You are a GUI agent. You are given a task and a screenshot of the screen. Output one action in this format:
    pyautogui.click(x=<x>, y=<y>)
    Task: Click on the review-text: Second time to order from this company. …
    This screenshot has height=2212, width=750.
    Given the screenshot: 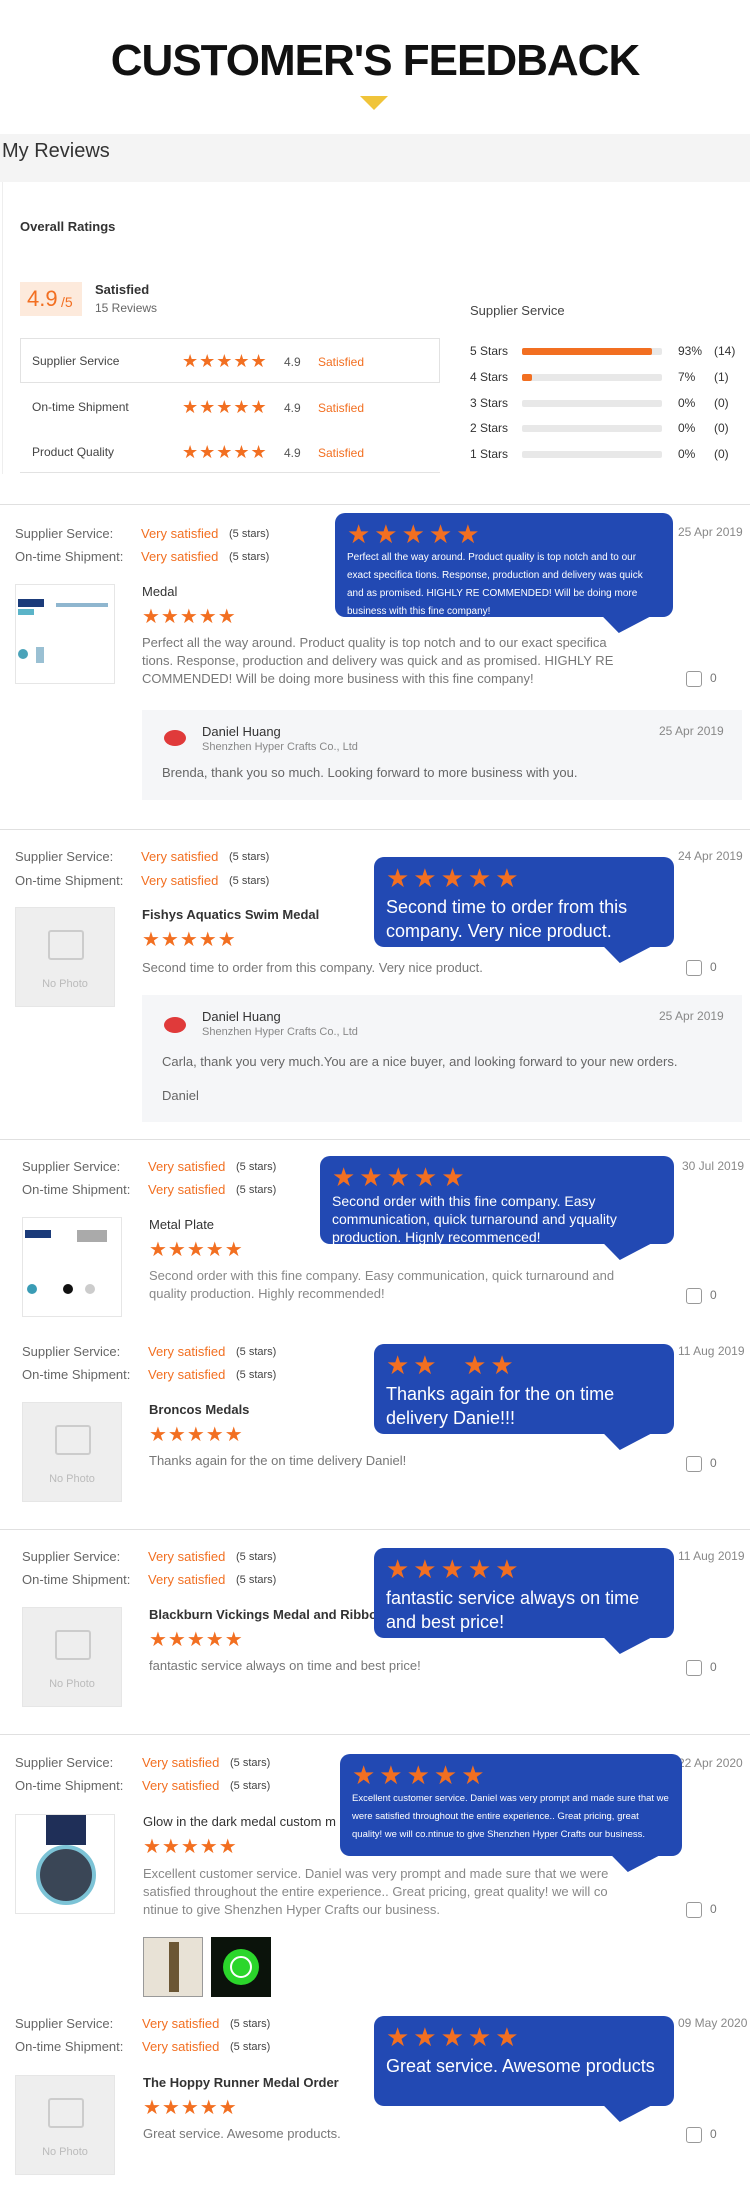 What is the action you would take?
    pyautogui.click(x=312, y=967)
    